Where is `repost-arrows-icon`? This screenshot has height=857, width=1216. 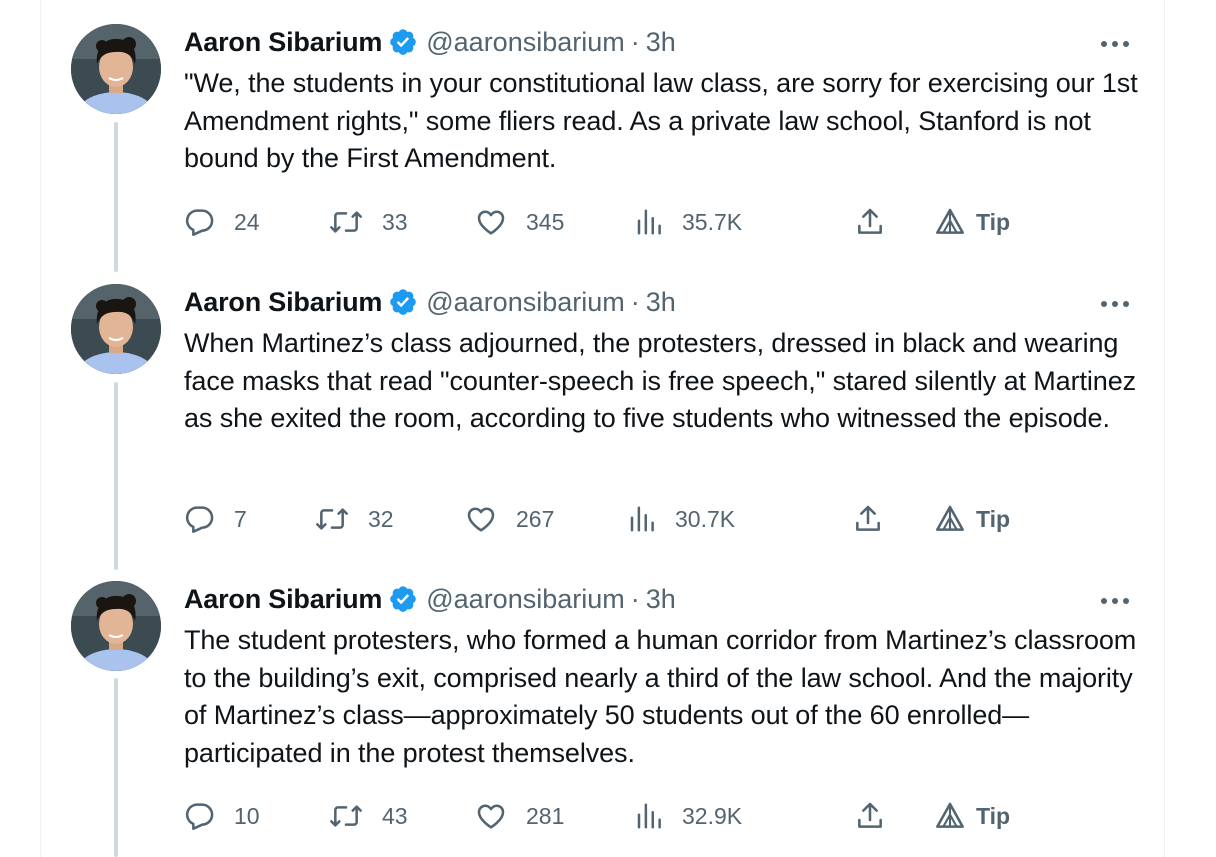
repost-arrows-icon is located at coordinates (346, 816).